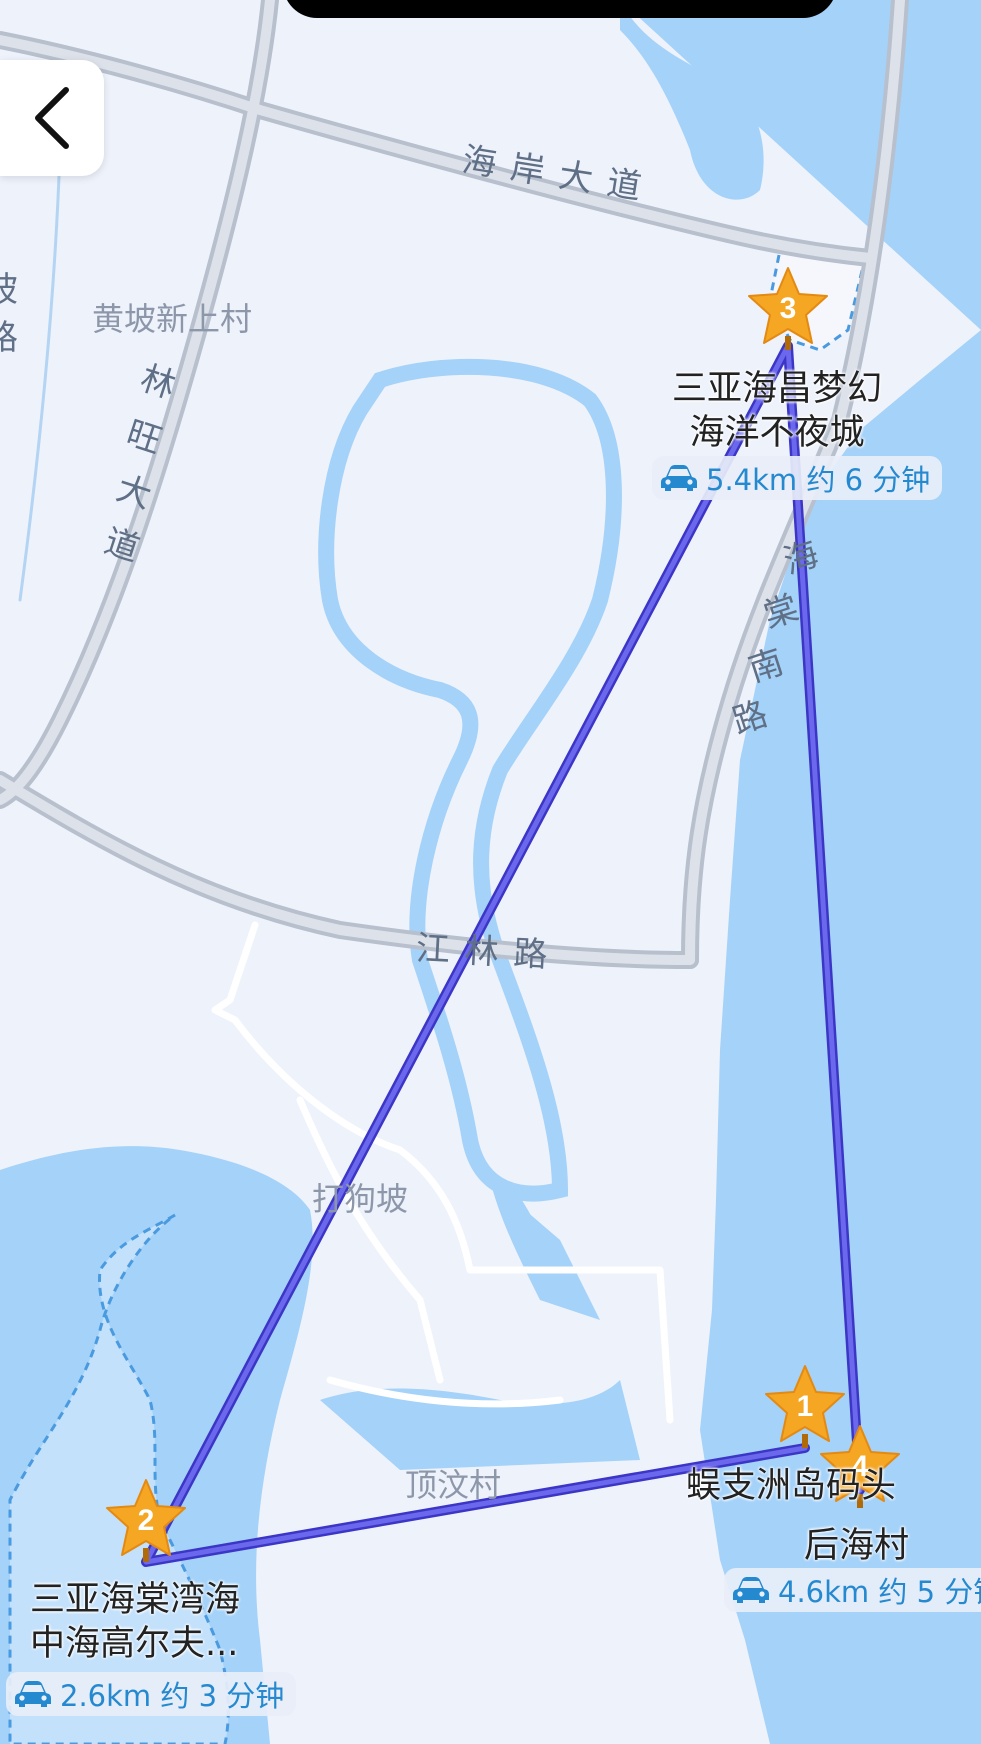 The width and height of the screenshot is (981, 1744). I want to click on drive-text-stop-2: 2.6km 约 3 分钟, so click(172, 1696).